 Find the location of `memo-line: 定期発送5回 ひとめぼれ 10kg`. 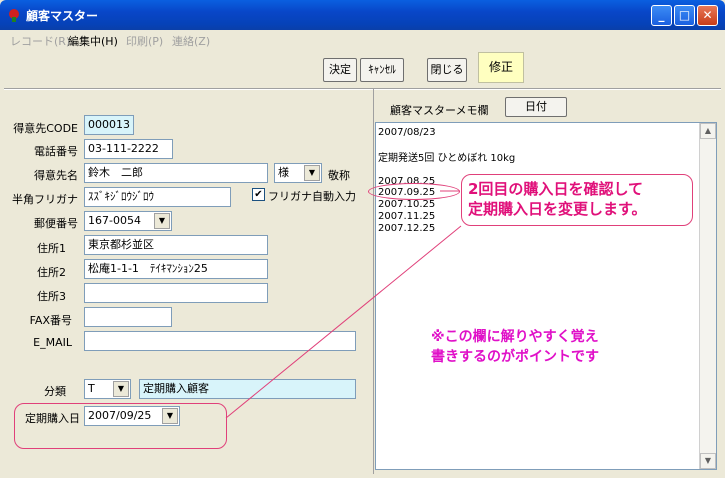

memo-line: 定期発送5回 ひとめぼれ 10kg is located at coordinates (447, 158).